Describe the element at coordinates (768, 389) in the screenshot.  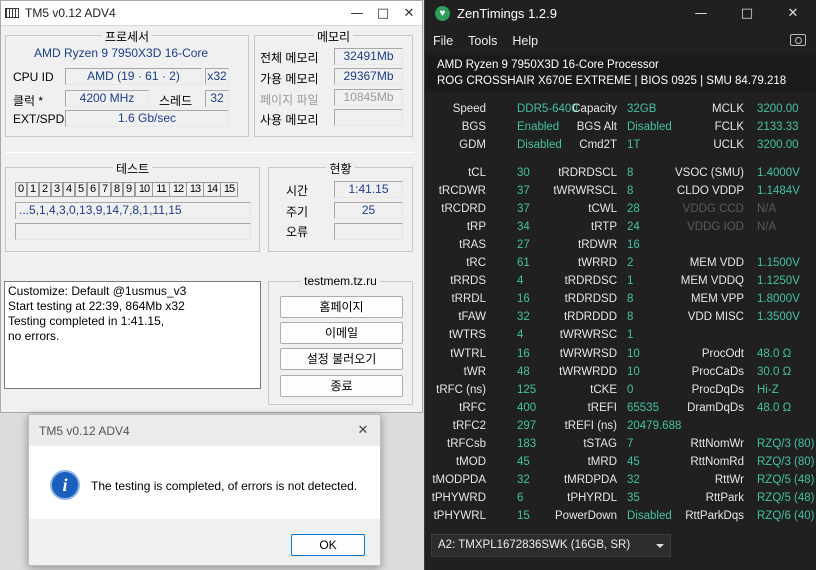
I see `timing-value: Hi-Z` at that location.